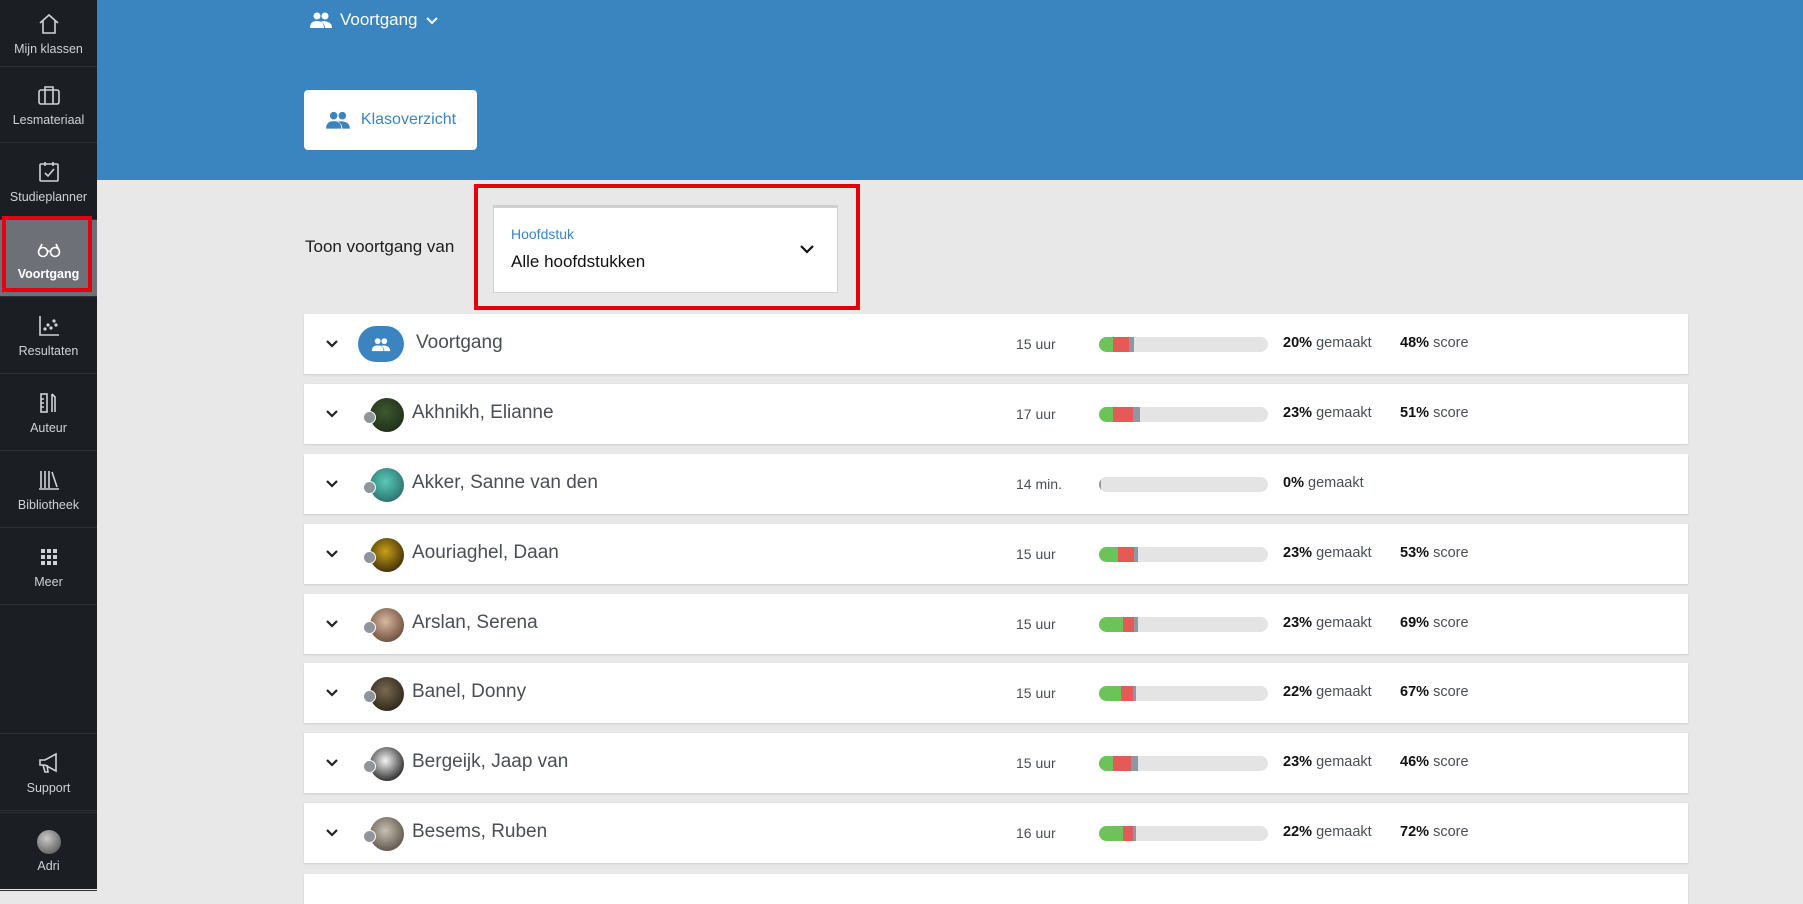 Image resolution: width=1803 pixels, height=904 pixels. What do you see at coordinates (1434, 832) in the screenshot?
I see `row-score: 72% score` at bounding box center [1434, 832].